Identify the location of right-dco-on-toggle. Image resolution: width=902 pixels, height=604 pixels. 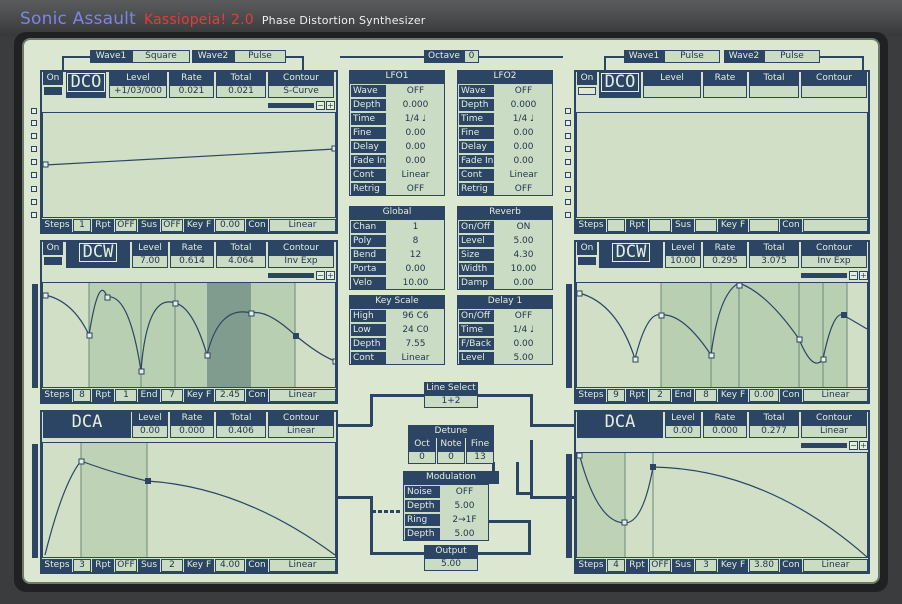
(587, 91).